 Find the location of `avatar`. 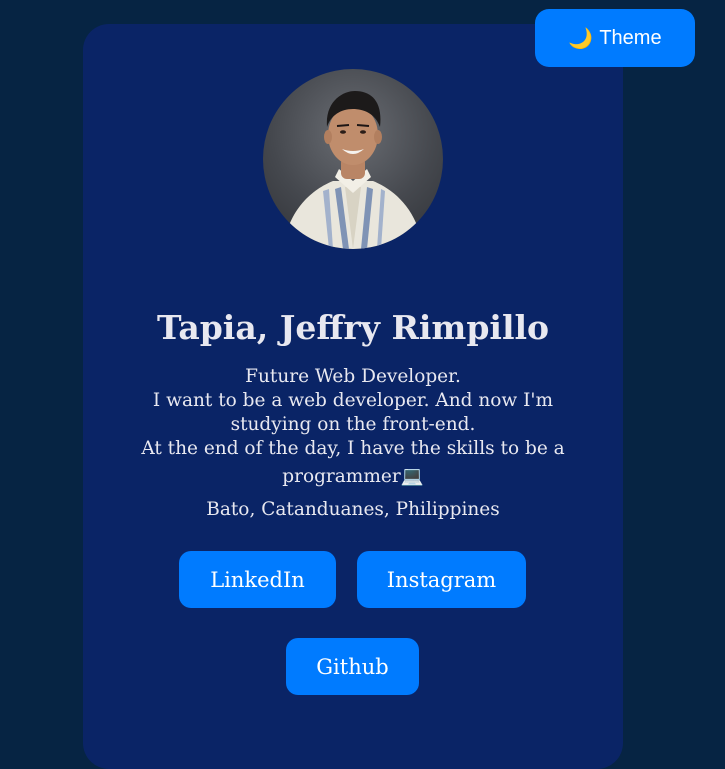

avatar is located at coordinates (353, 159).